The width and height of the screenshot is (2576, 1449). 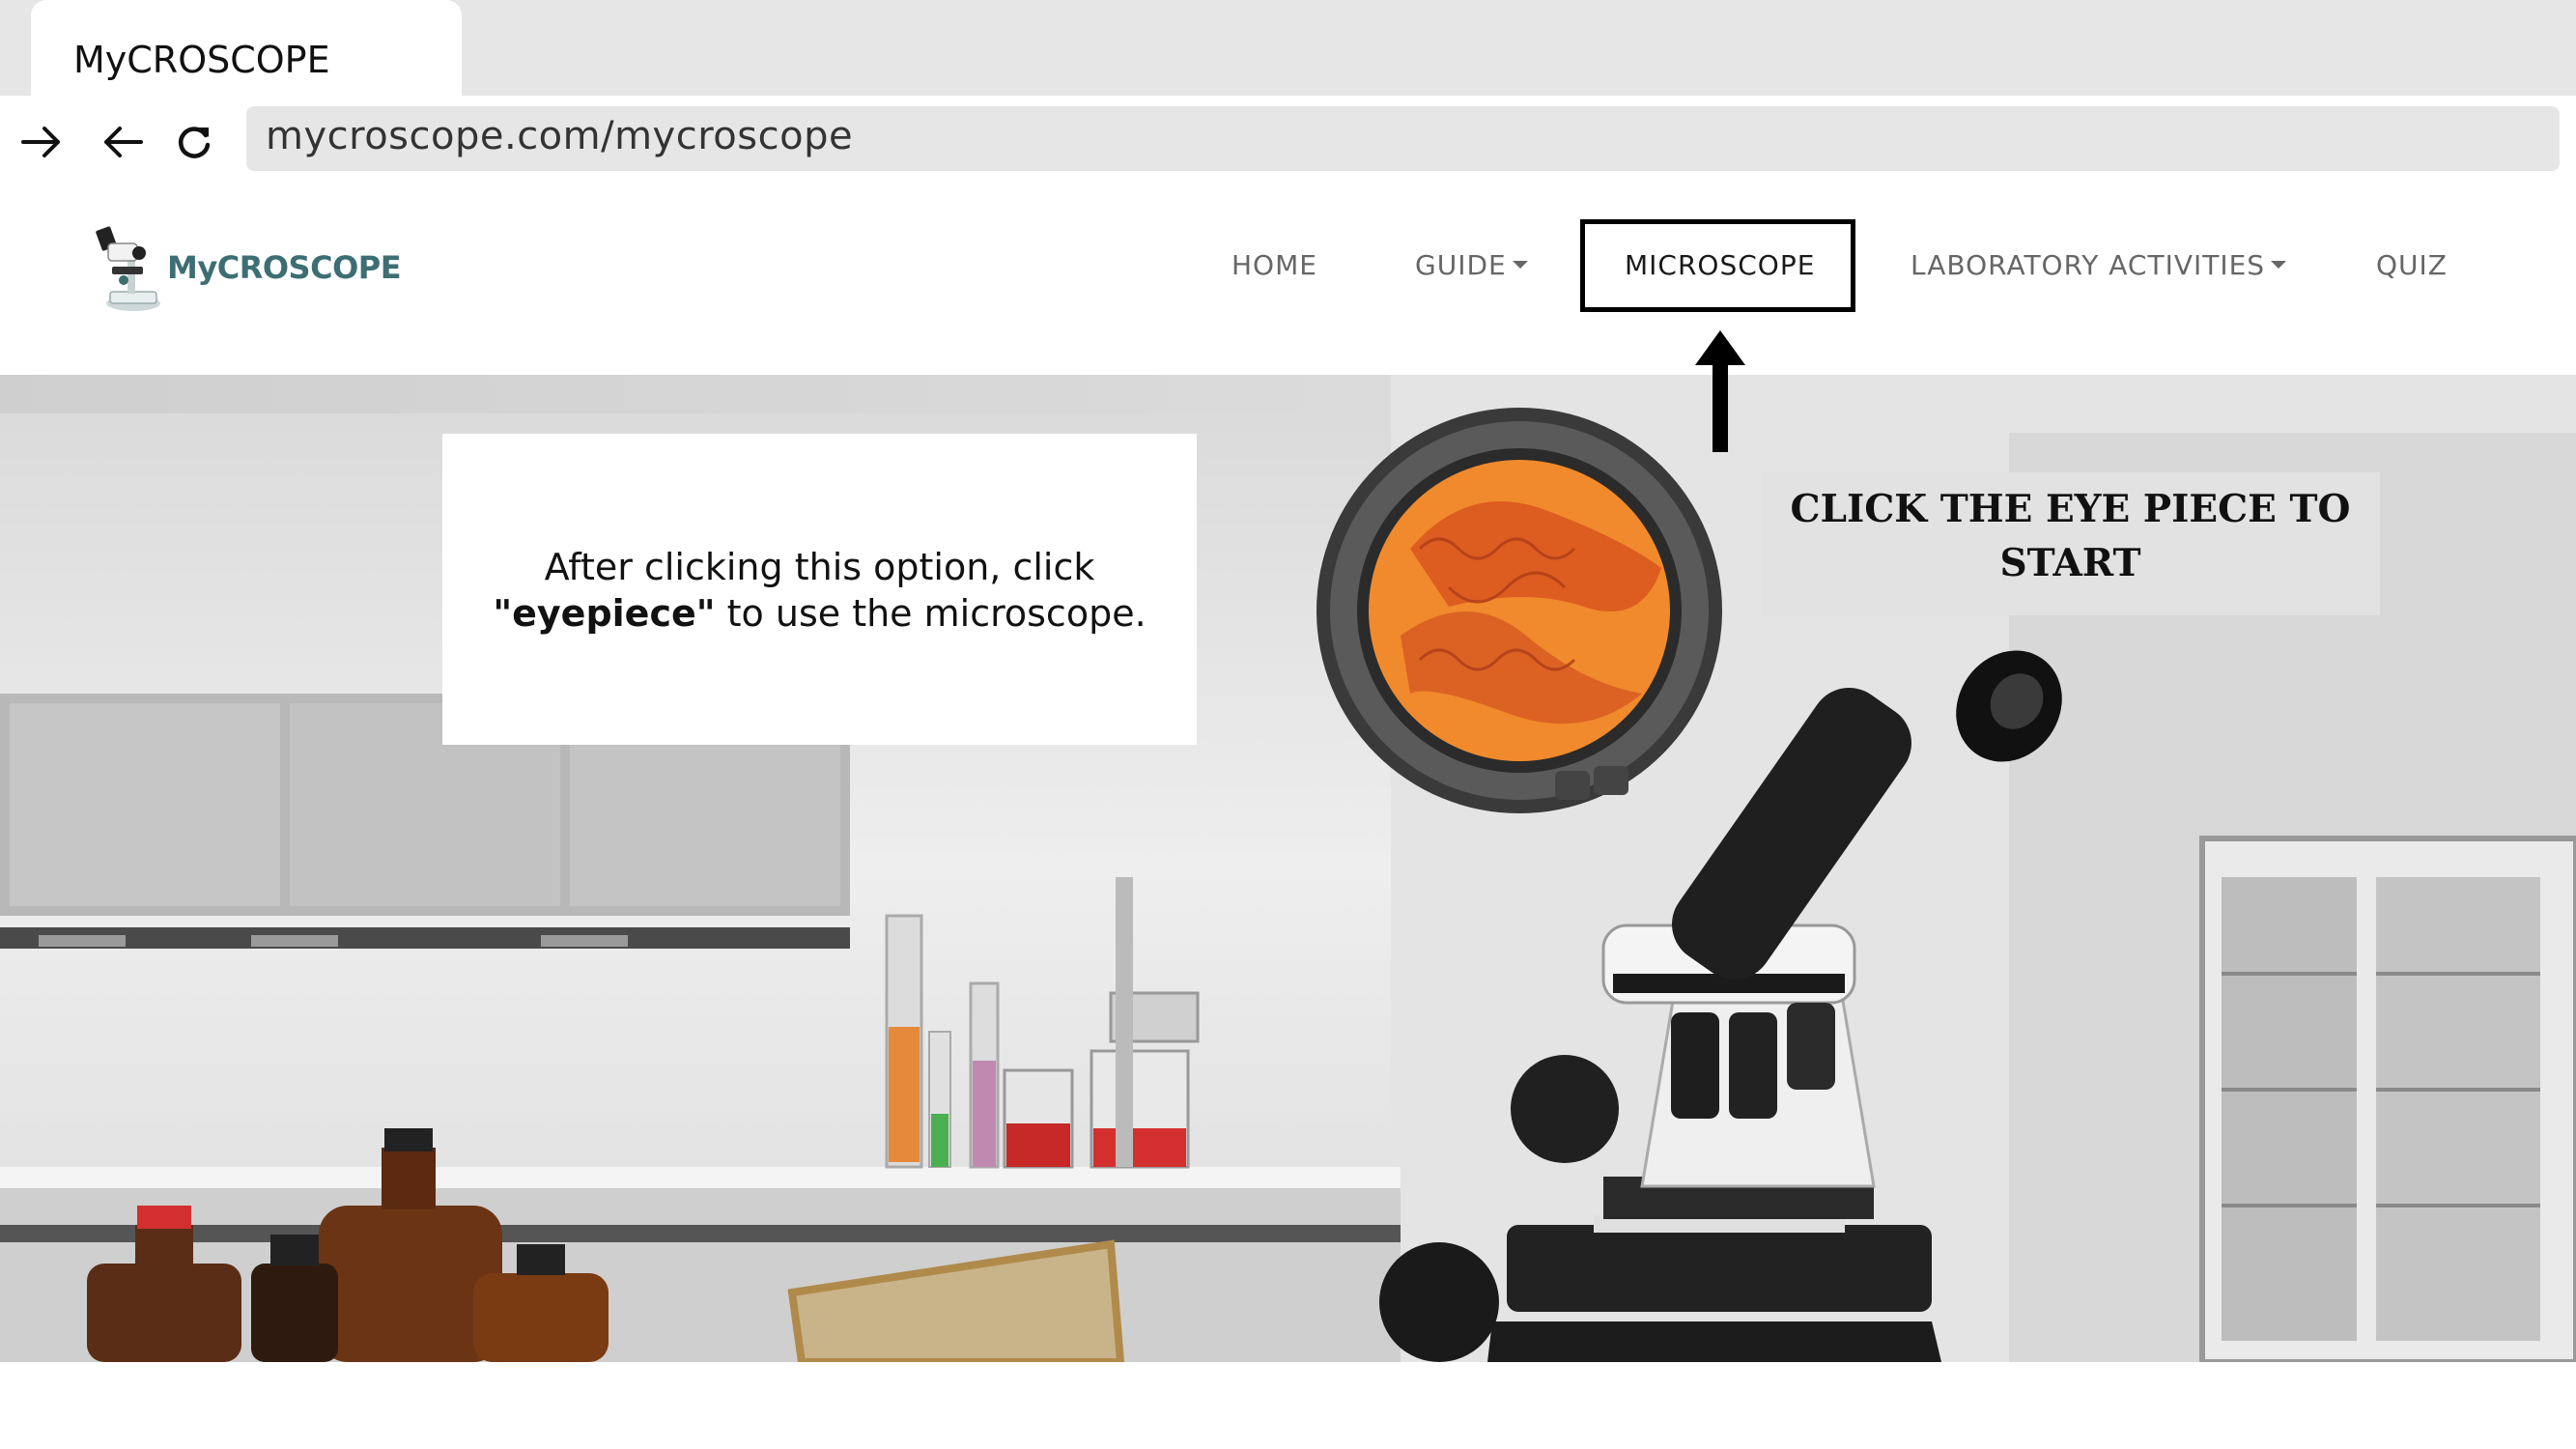 What do you see at coordinates (2070, 509) in the screenshot?
I see `cta-line-1: CLICK THE EYE PIECE TO` at bounding box center [2070, 509].